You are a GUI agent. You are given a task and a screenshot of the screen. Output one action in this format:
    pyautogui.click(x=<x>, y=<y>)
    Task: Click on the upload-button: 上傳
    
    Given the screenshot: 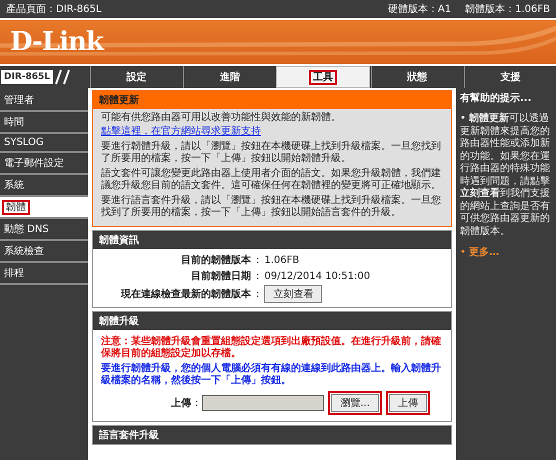 What is the action you would take?
    pyautogui.click(x=407, y=403)
    